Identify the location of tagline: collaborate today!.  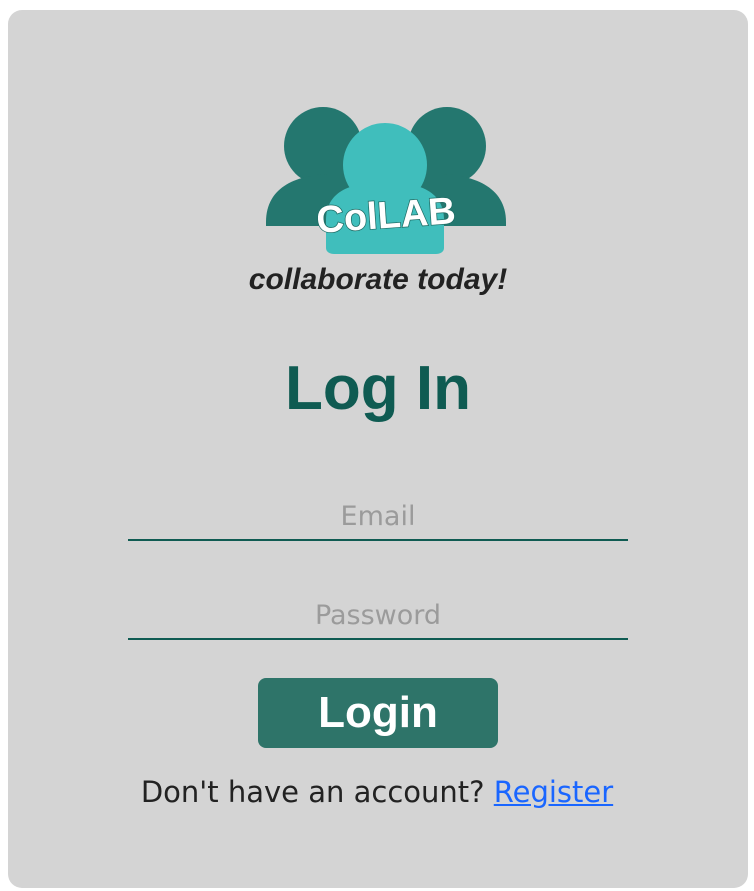
(378, 279).